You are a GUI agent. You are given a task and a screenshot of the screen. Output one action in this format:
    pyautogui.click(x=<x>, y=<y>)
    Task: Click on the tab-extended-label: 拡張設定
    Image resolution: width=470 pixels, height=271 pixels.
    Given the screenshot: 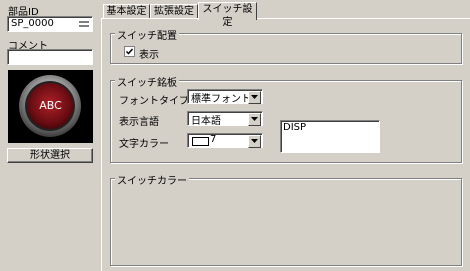 What is the action you would take?
    pyautogui.click(x=174, y=11)
    